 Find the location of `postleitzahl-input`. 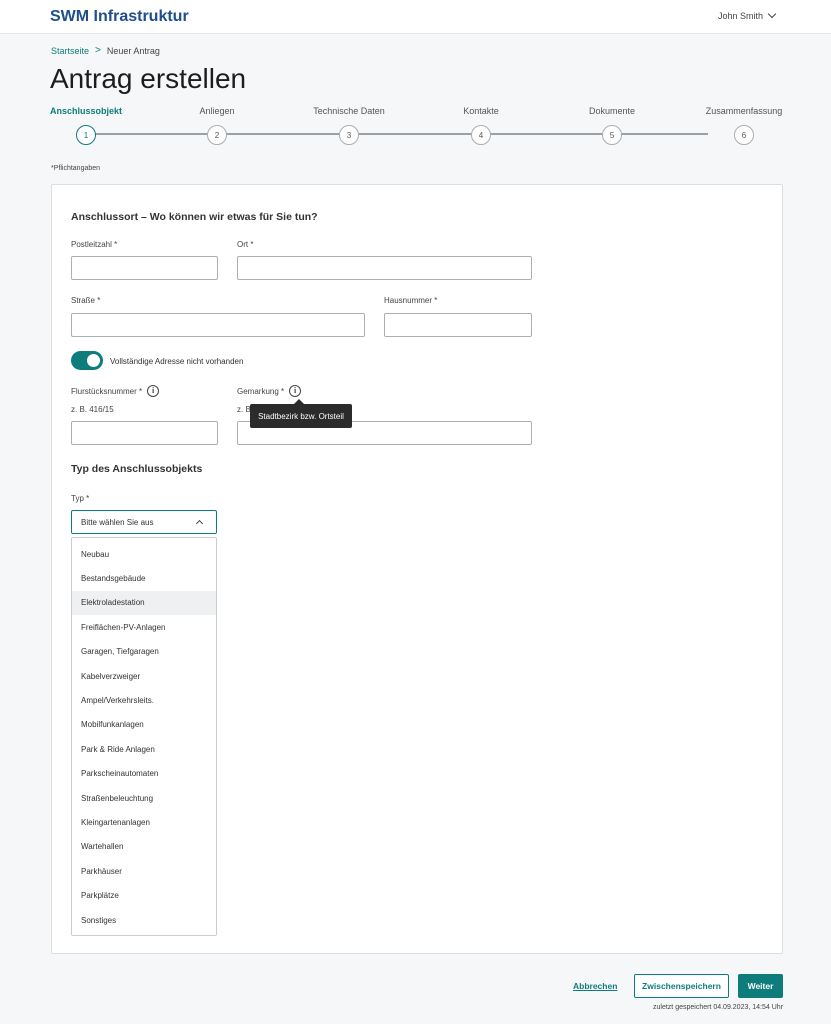

postleitzahl-input is located at coordinates (144, 268).